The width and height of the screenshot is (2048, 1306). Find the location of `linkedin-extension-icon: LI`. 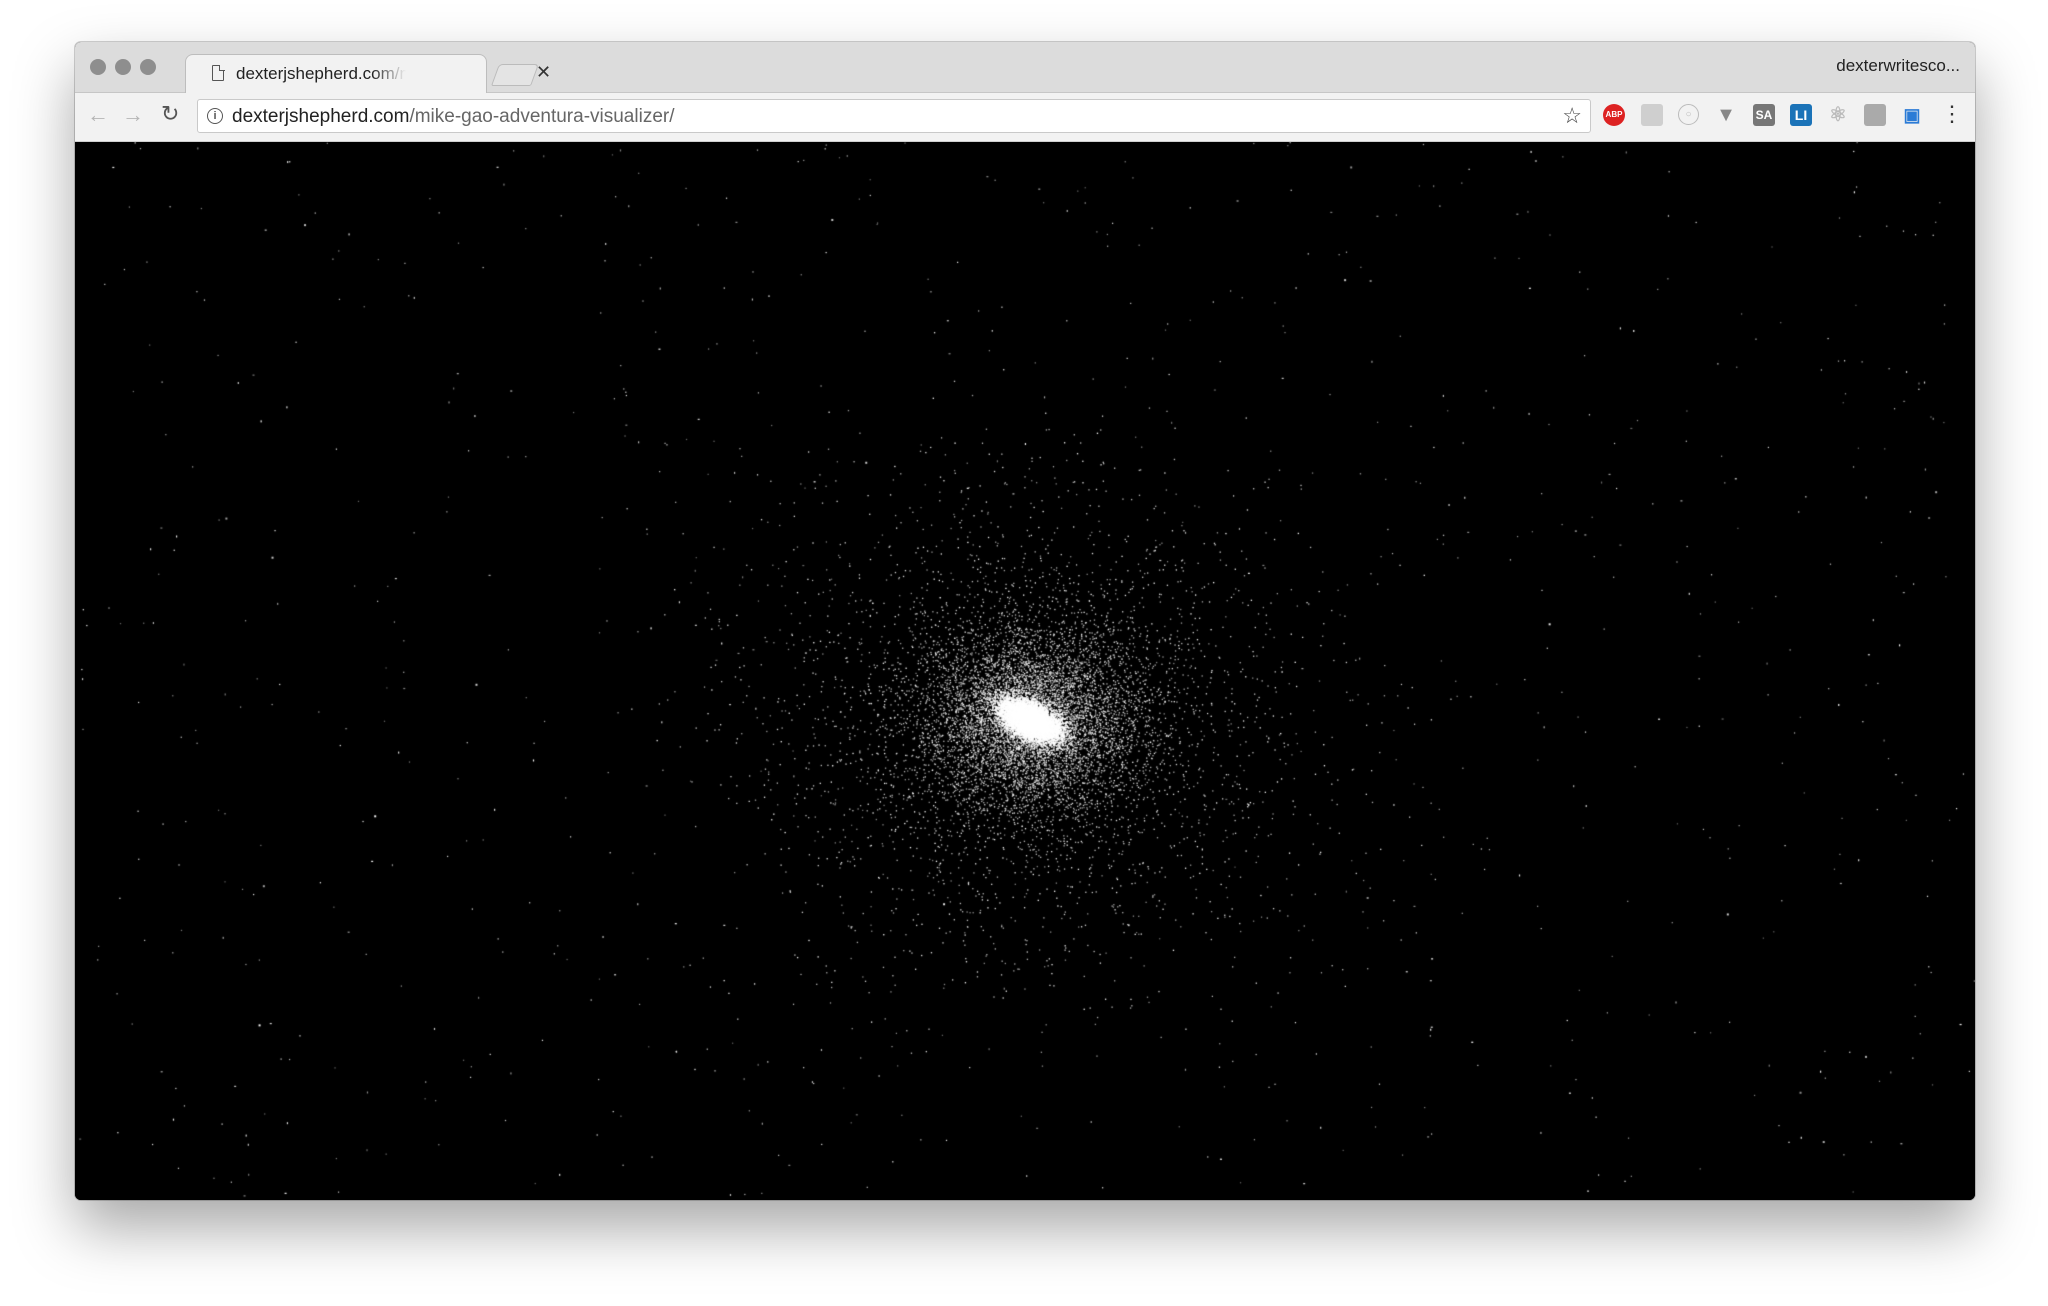

linkedin-extension-icon: LI is located at coordinates (1801, 115).